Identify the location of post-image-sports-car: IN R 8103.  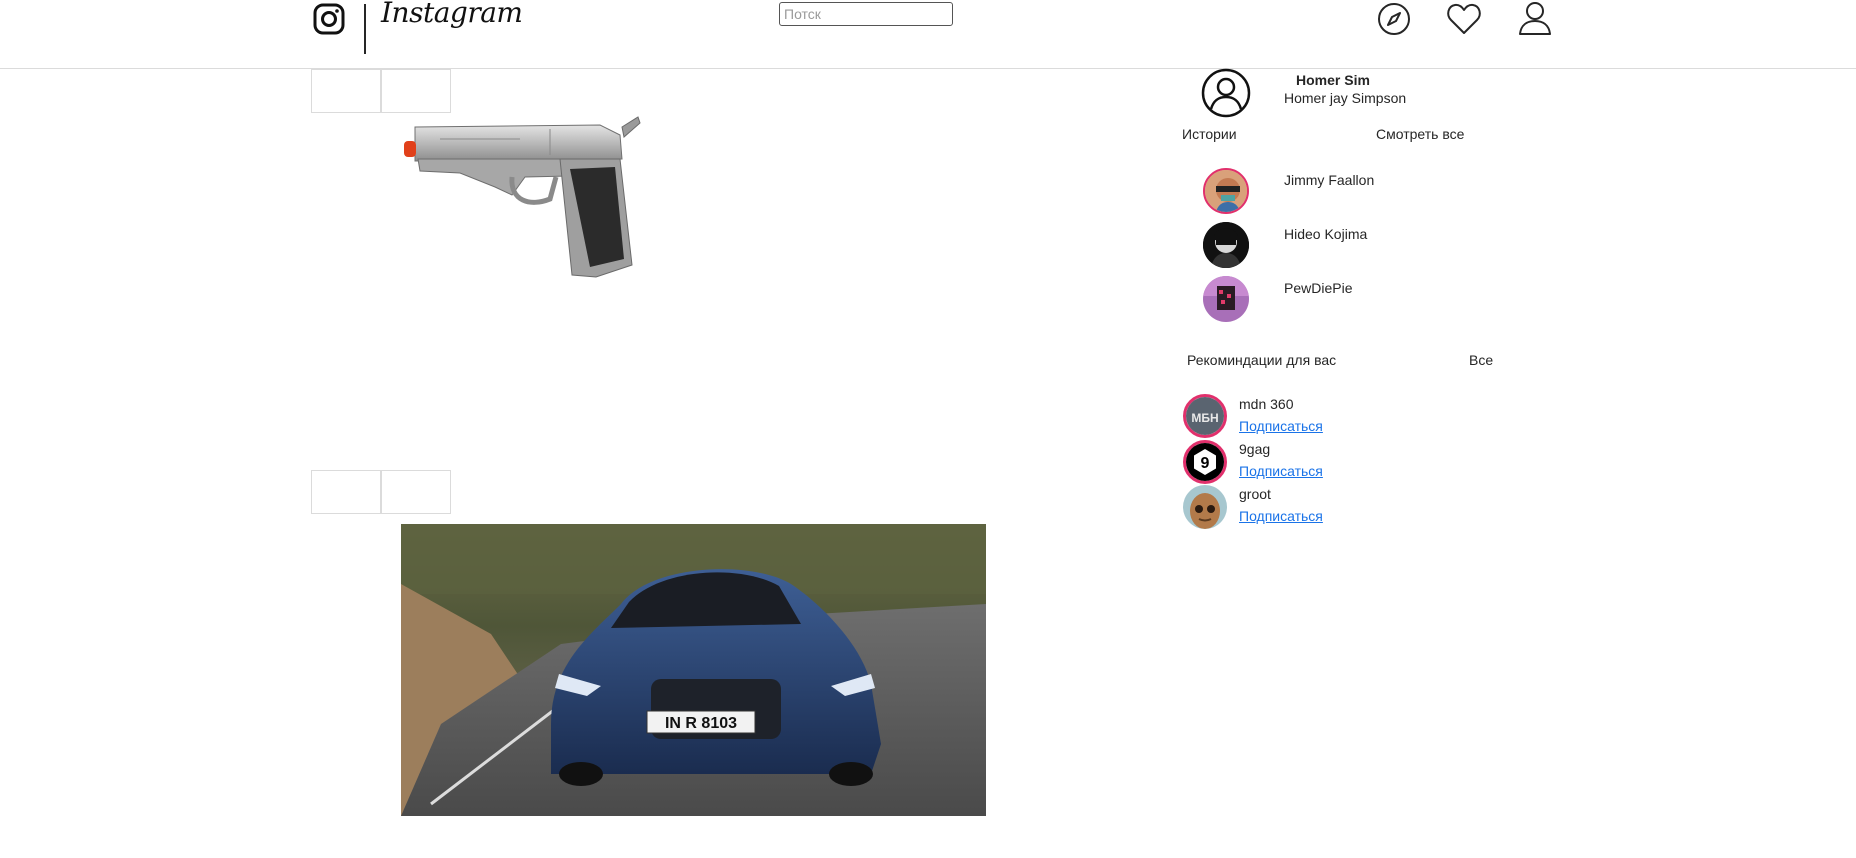
(693, 670).